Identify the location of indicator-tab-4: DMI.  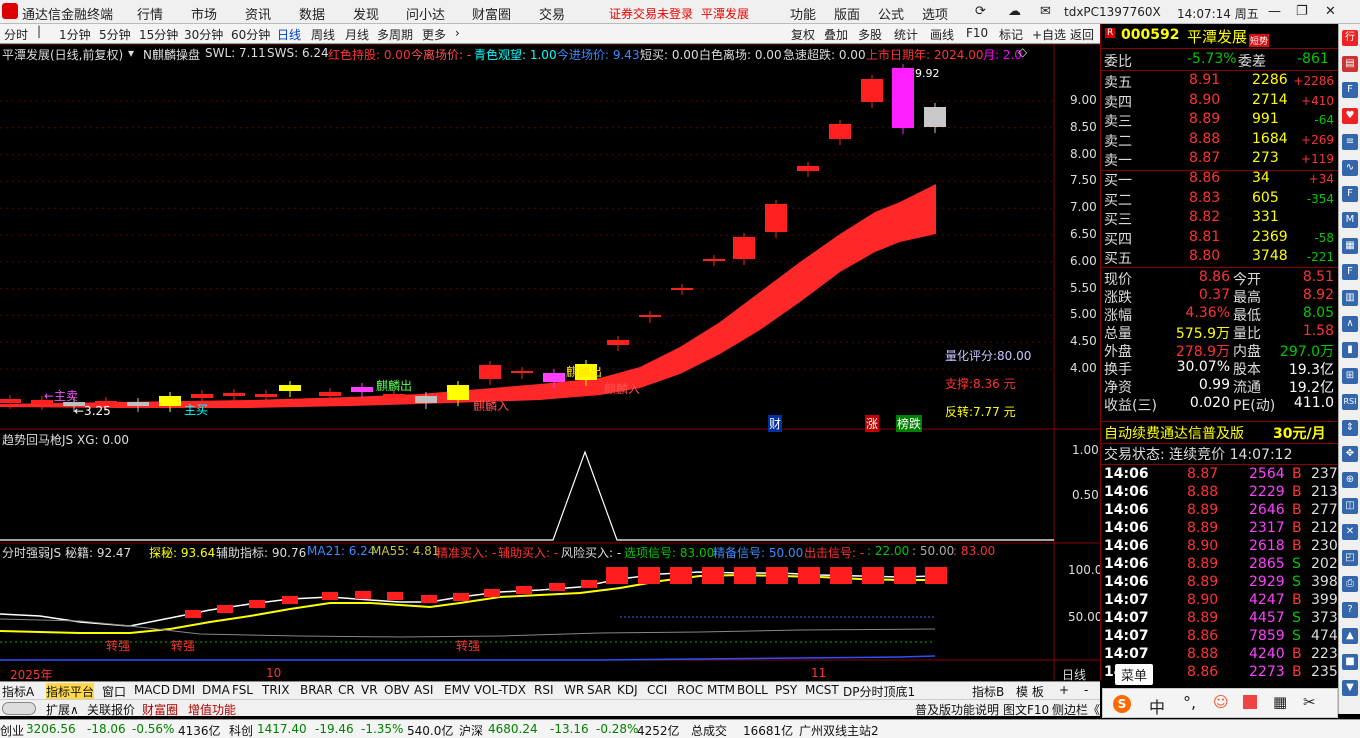
(183, 690).